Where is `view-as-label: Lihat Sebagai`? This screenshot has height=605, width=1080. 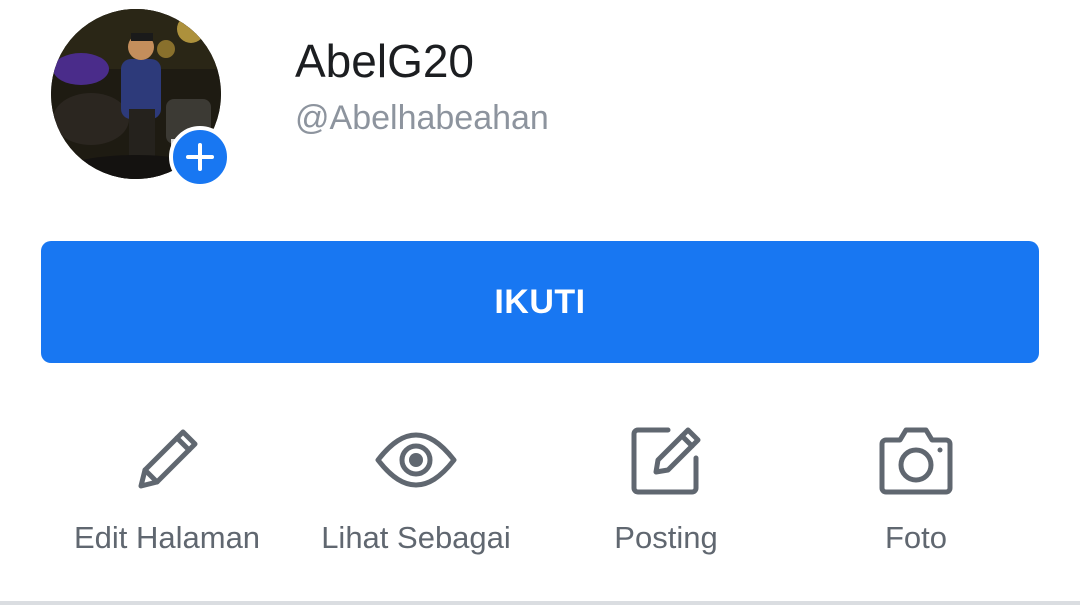
view-as-label: Lihat Sebagai is located at coordinates (416, 537).